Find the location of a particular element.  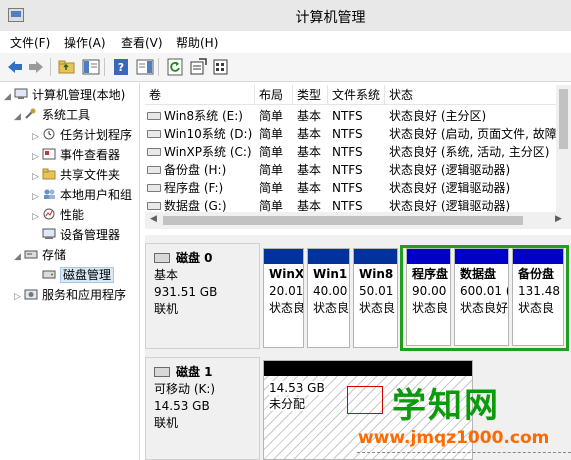

volume-list-header: 卷 布局 类型 文件系统 状态 is located at coordinates (358, 95).